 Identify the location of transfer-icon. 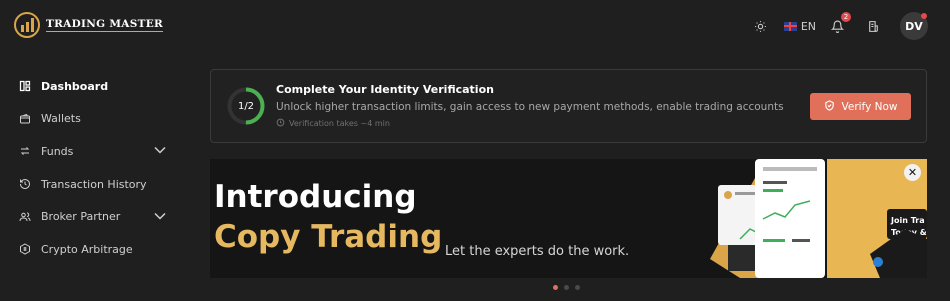
(25, 151).